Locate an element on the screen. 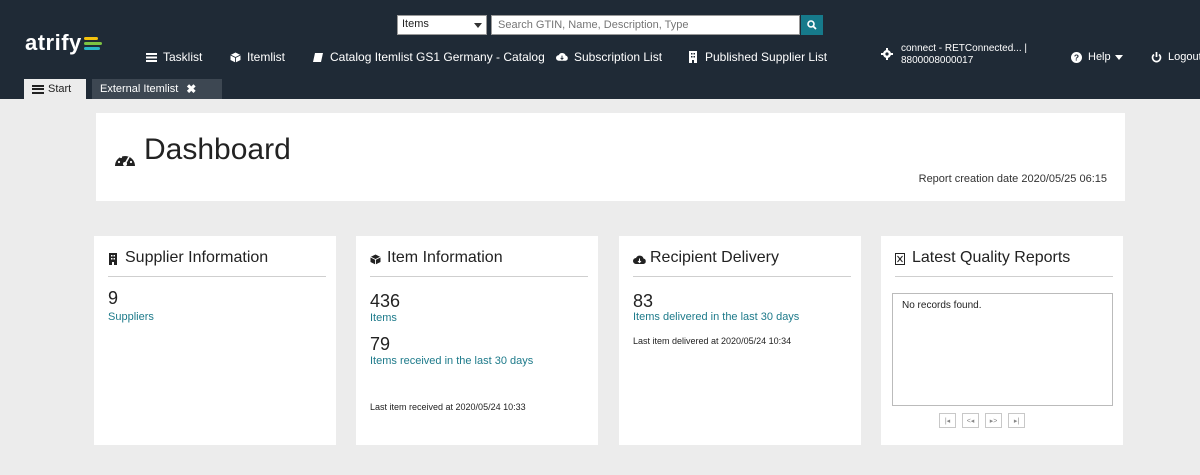 The height and width of the screenshot is (475, 1200). suppliers-link: Suppliers is located at coordinates (131, 317).